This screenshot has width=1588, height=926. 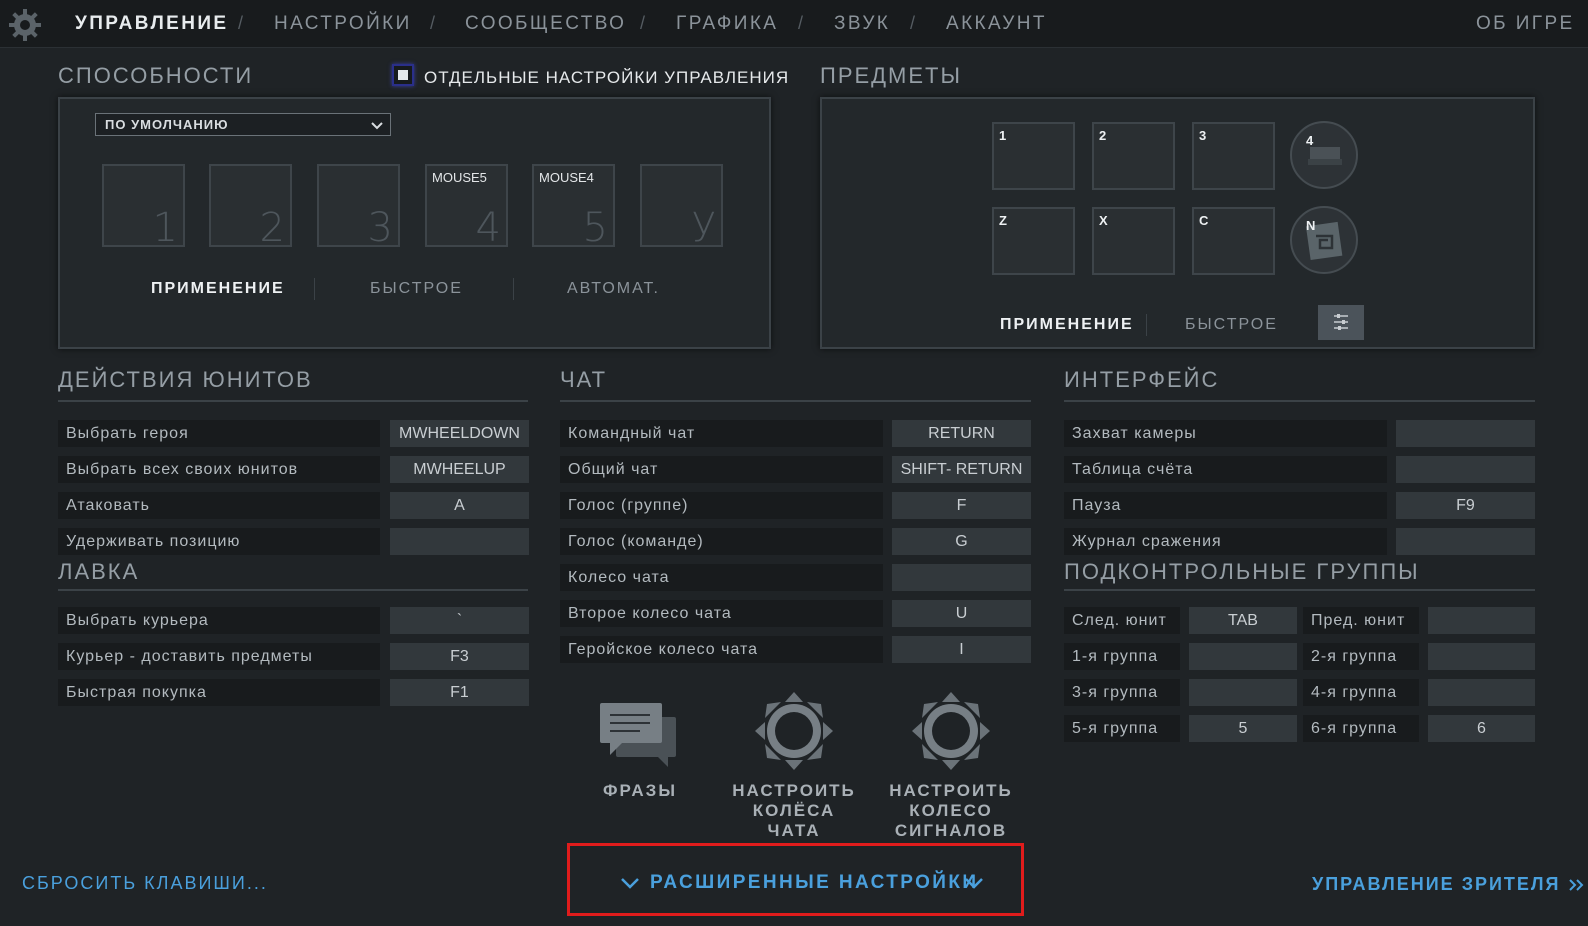 I want to click on ability-slot-key: MOUSE5, so click(x=459, y=177).